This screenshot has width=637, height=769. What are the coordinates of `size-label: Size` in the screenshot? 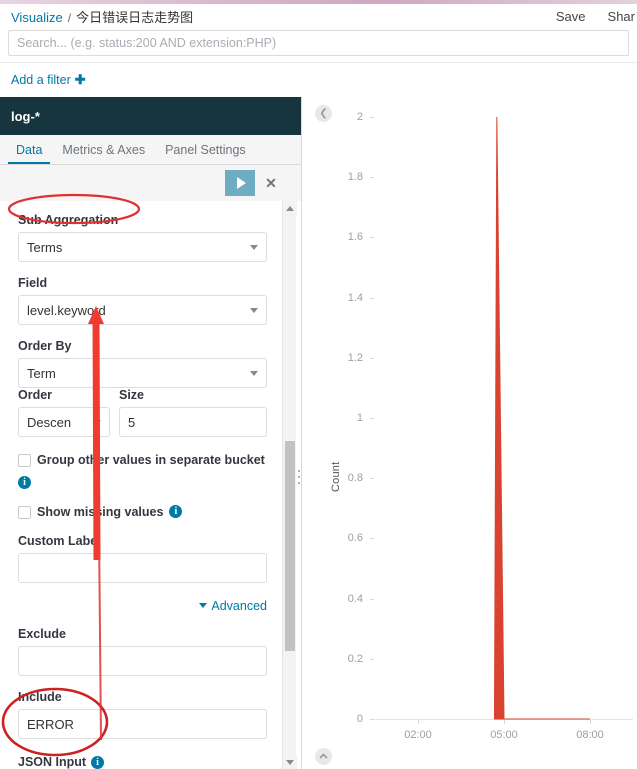 It's located at (132, 395).